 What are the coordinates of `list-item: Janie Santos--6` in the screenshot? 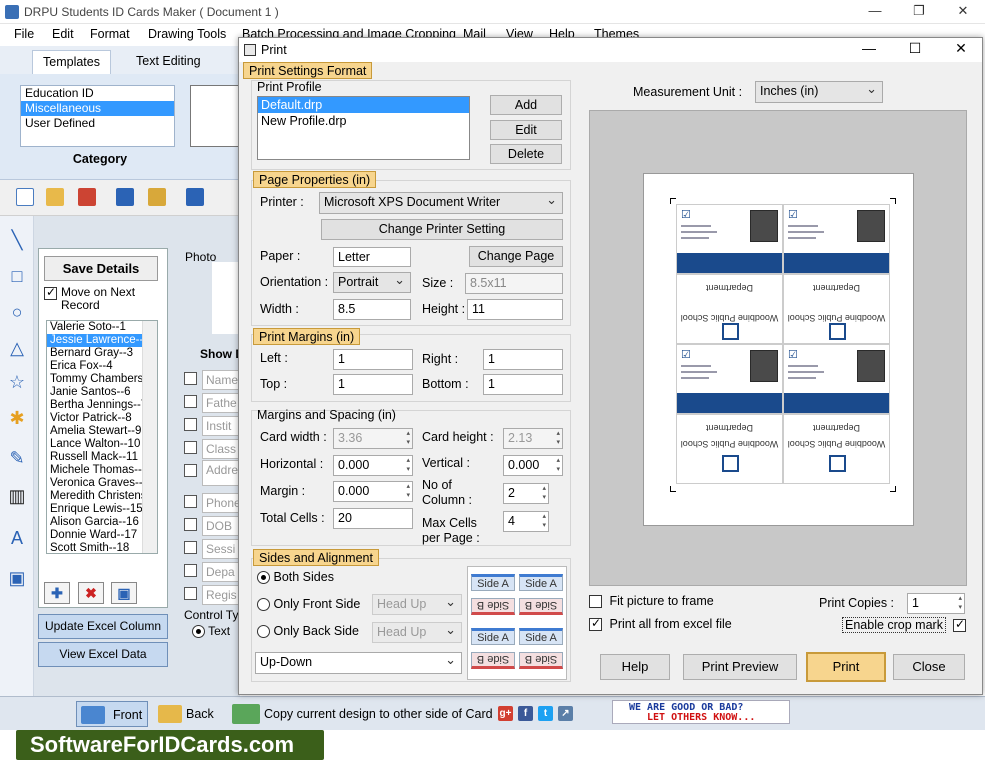 It's located at (102, 392).